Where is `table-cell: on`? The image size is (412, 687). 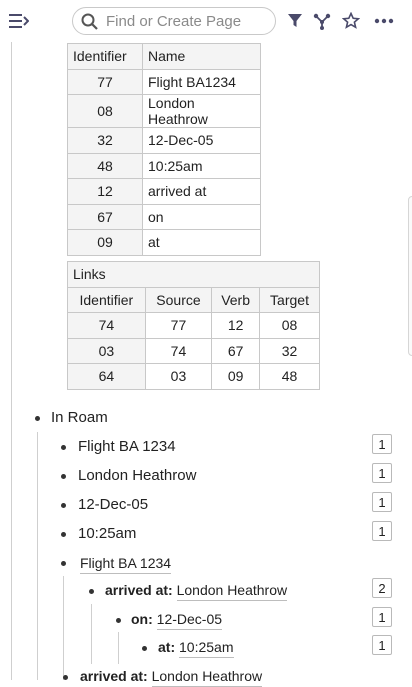
table-cell: on is located at coordinates (201, 216).